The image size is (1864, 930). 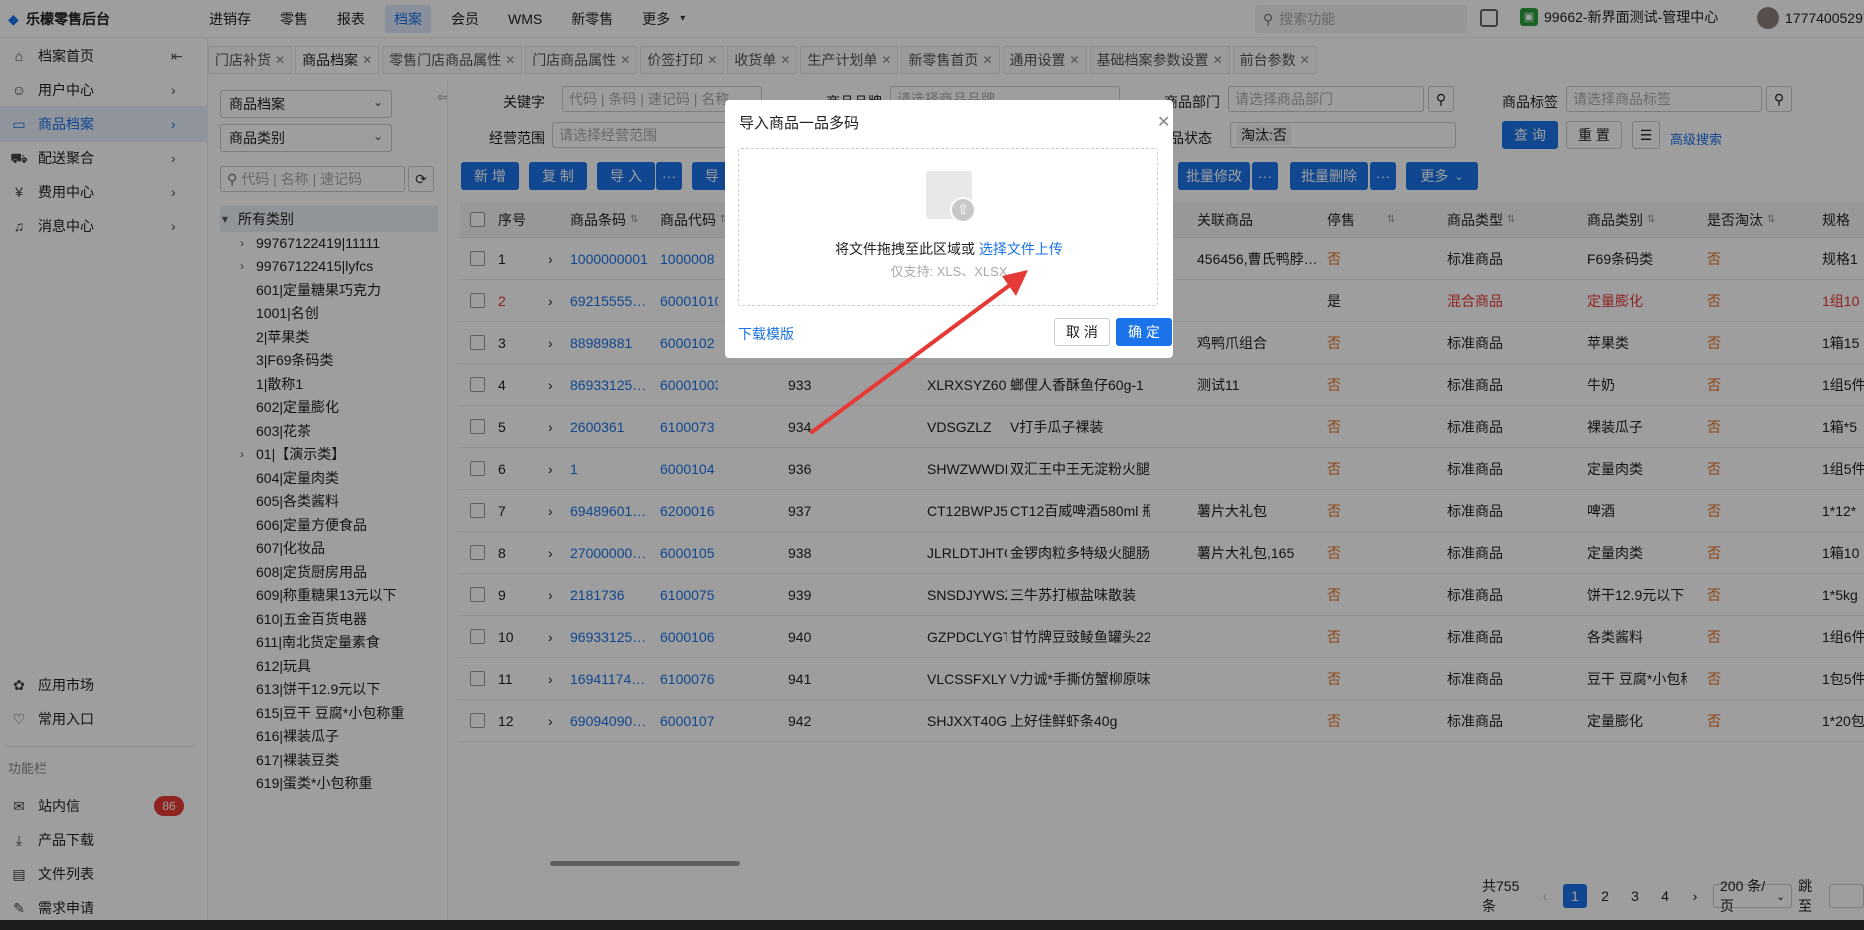 I want to click on file-dropzone: ⇧ 将文件拖拽至此区域或 选择文件上传 仅支持: XLS、XLSX, so click(x=948, y=227).